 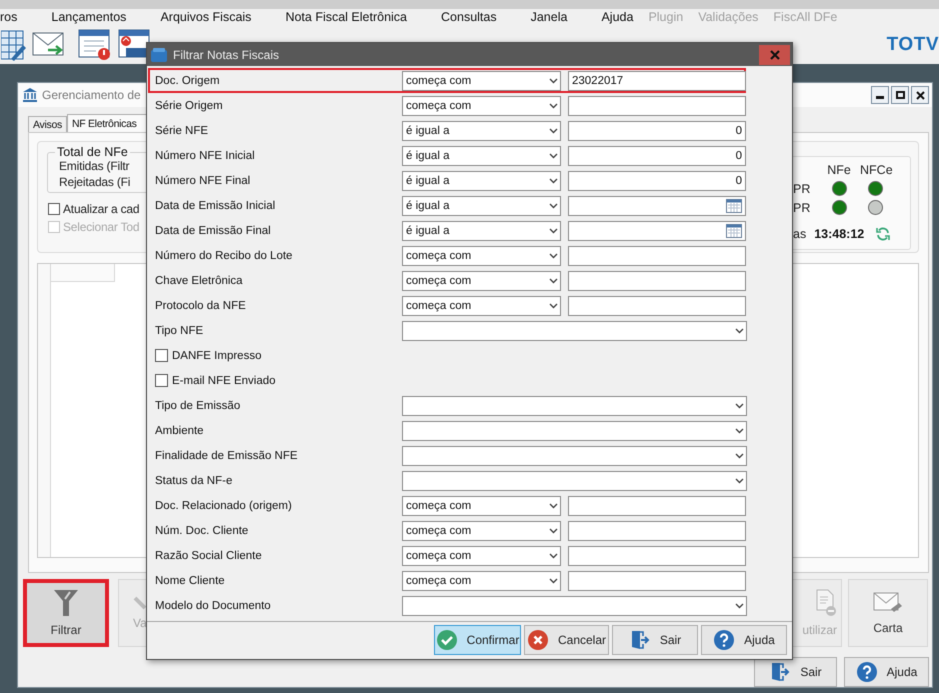 What do you see at coordinates (912, 45) in the screenshot?
I see `brand-logo: TOTV` at bounding box center [912, 45].